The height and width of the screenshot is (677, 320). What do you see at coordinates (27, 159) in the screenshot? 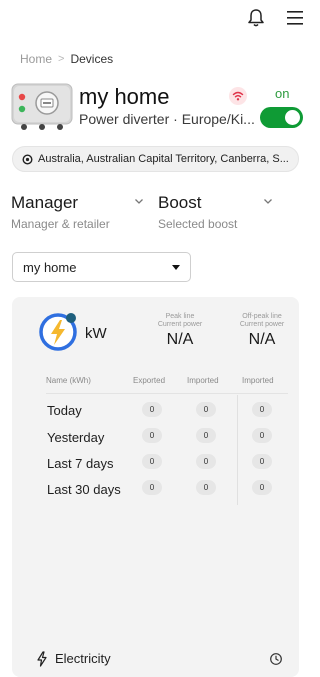
I see `location-pin-icon` at bounding box center [27, 159].